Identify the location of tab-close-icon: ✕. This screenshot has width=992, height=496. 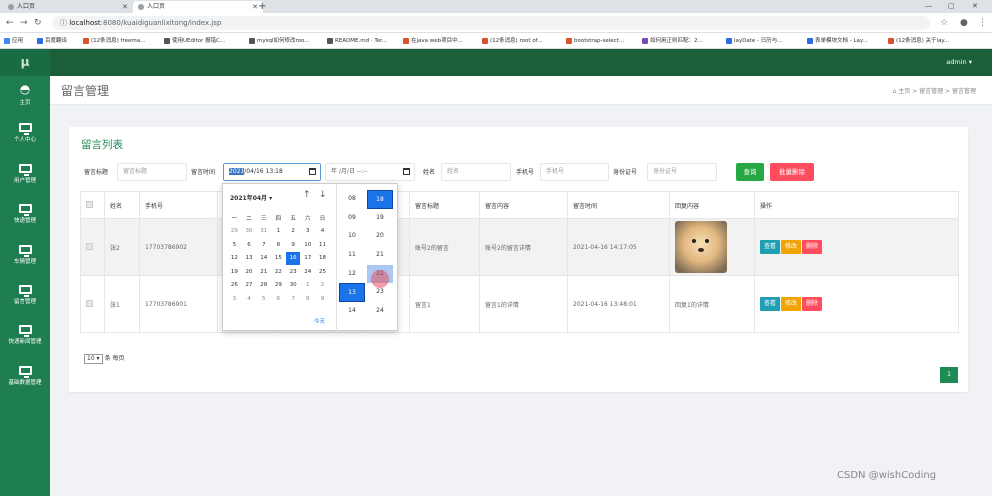
(125, 7).